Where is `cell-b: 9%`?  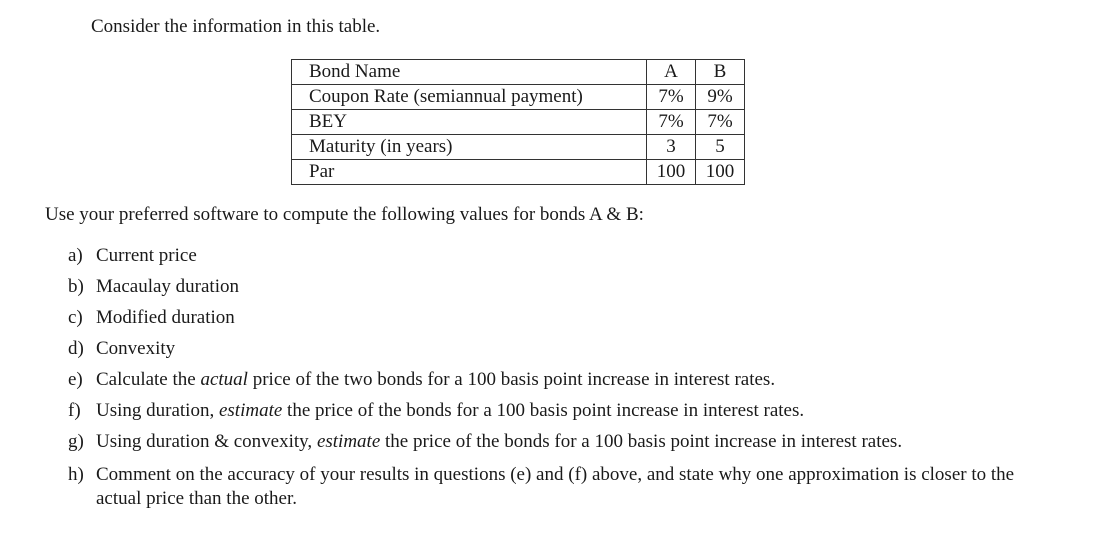 cell-b: 9% is located at coordinates (720, 97).